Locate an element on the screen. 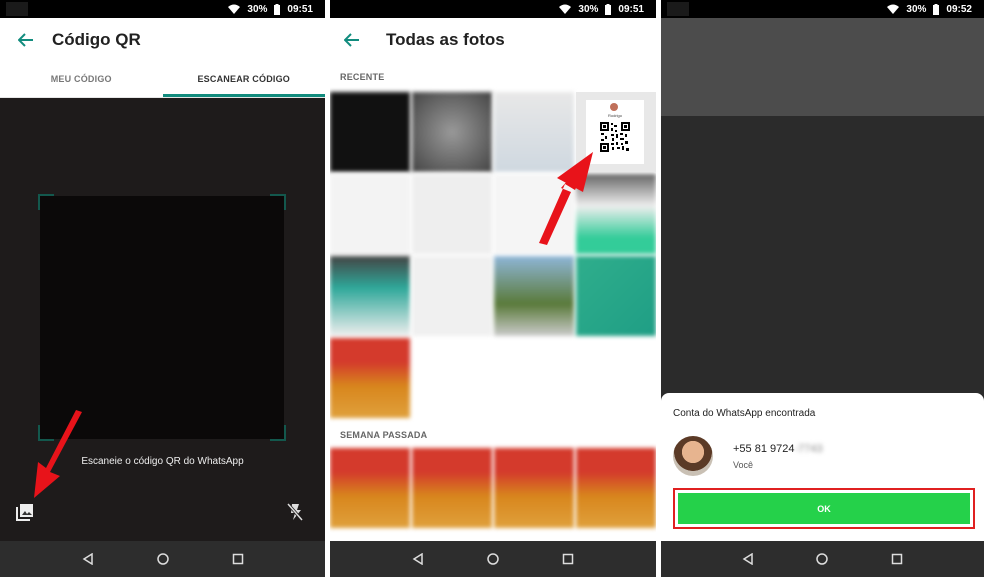 This screenshot has width=984, height=577. flash-toggle is located at coordinates (295, 514).